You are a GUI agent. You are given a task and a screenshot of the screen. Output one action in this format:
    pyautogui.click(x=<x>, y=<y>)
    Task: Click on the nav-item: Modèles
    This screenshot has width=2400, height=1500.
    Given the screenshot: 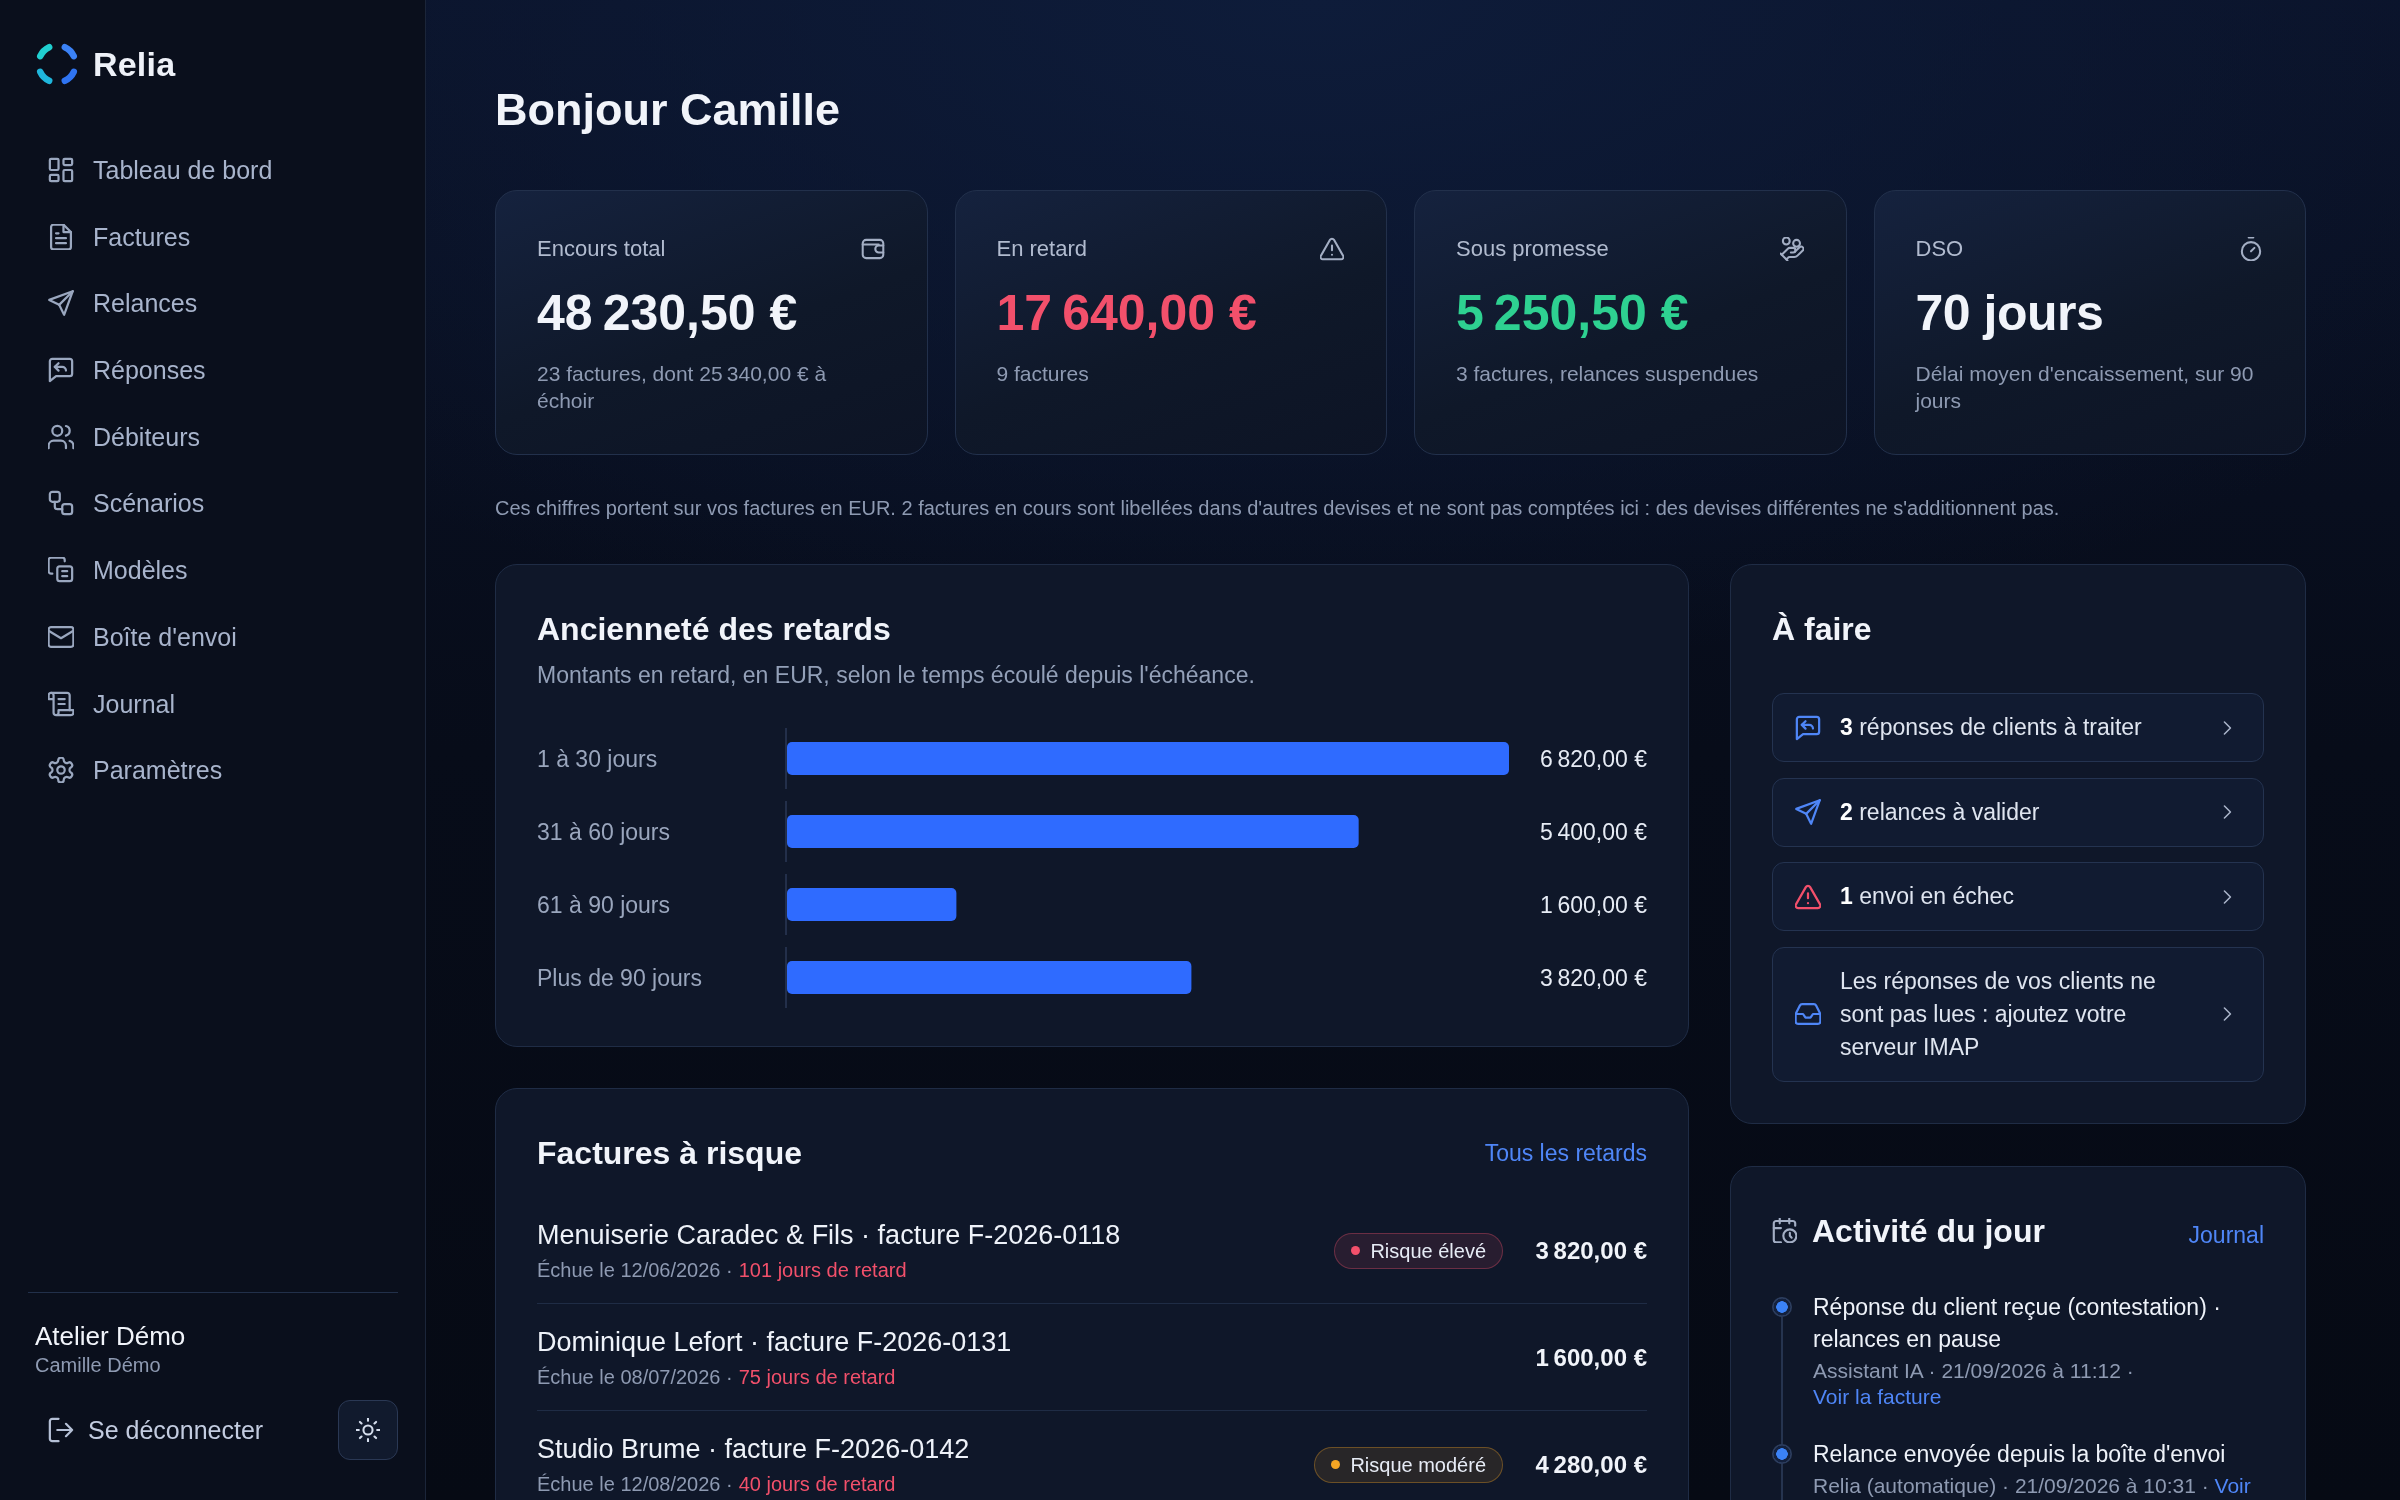 What is the action you would take?
    pyautogui.click(x=213, y=570)
    